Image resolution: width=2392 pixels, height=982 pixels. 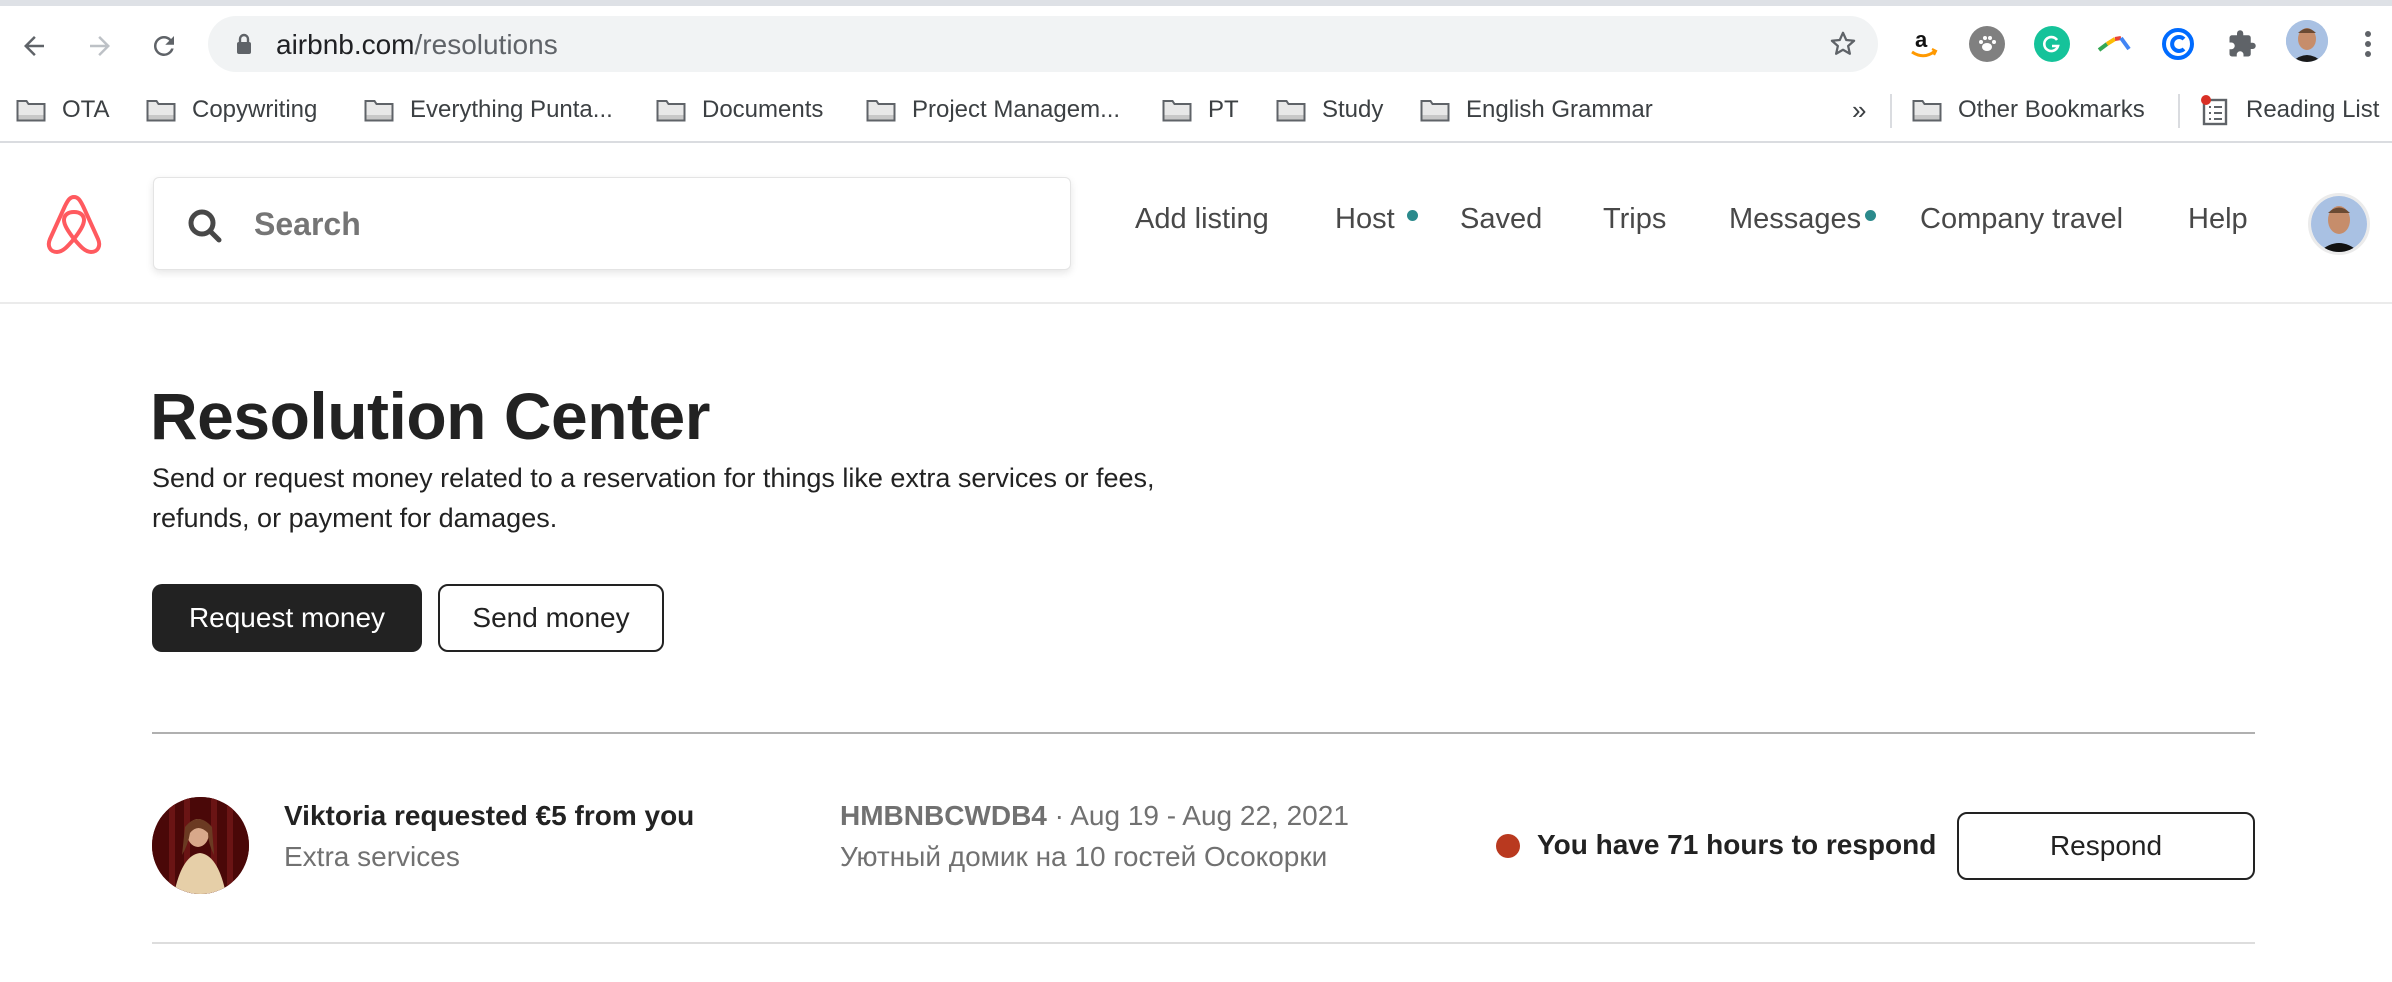 I want to click on listing-name: Уютный домик на 10 гостей Осокорки, so click(x=1084, y=856).